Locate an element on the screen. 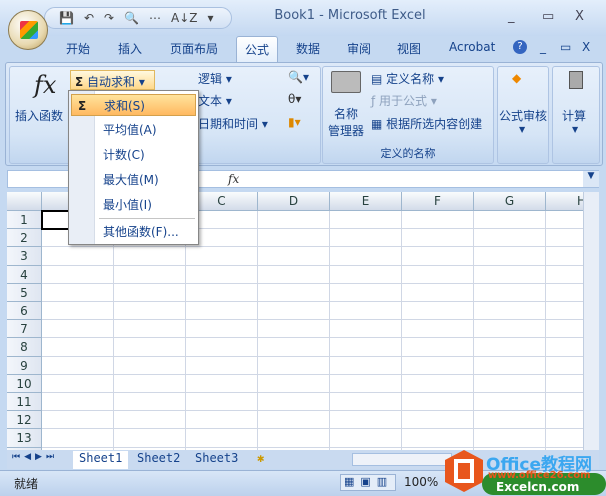 This screenshot has width=606, height=496. maximize-button: ▭ is located at coordinates (548, 16).